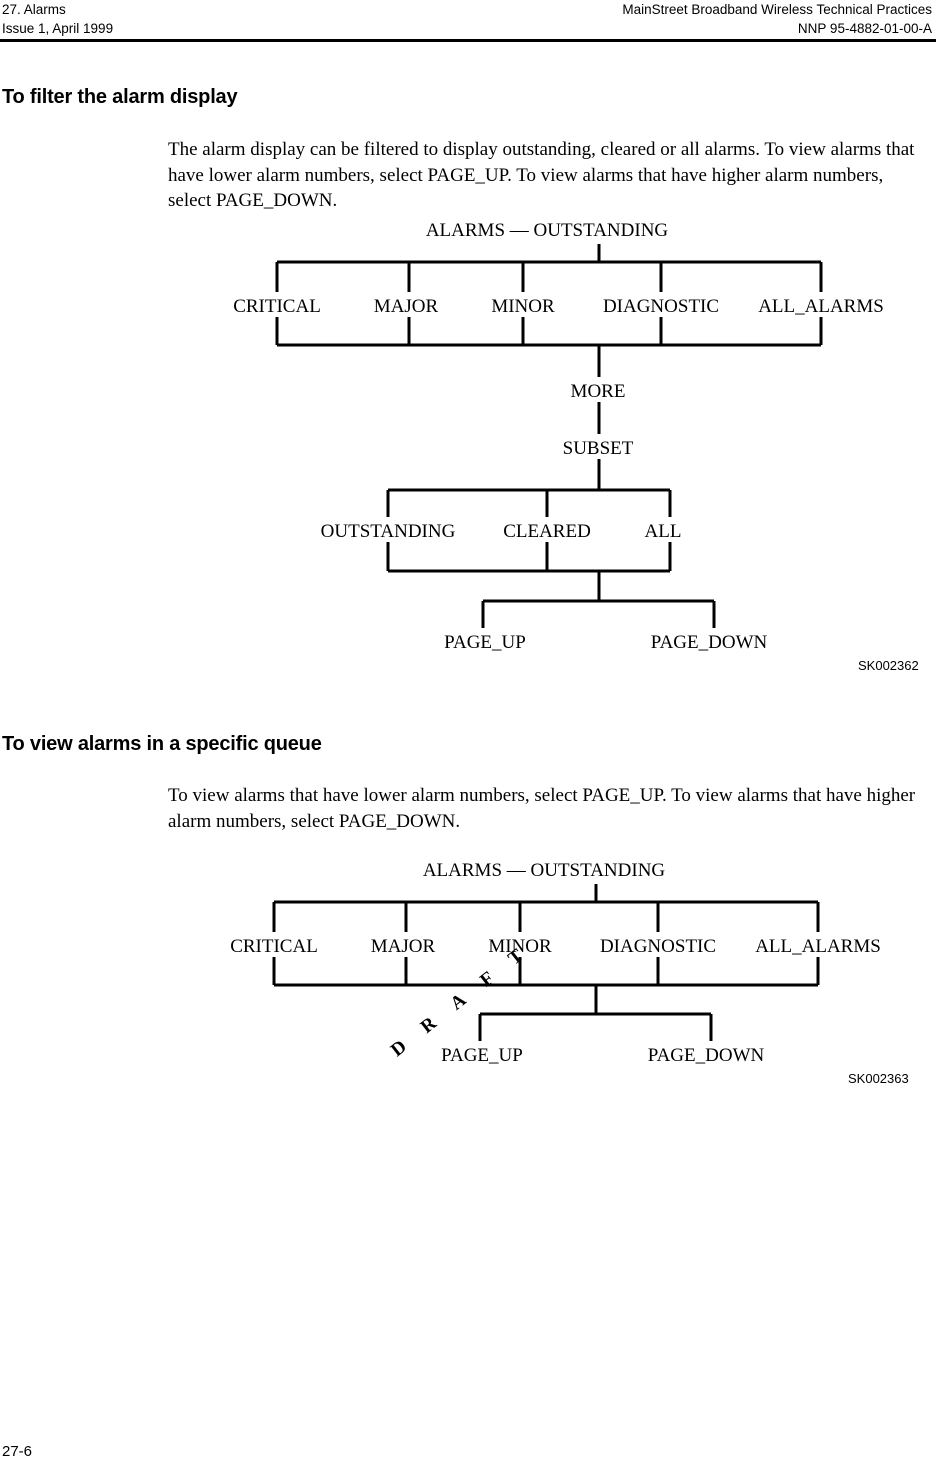 The width and height of the screenshot is (936, 1476). I want to click on figure2-node-root: ALARMS — OUTSTANDING, so click(544, 871).